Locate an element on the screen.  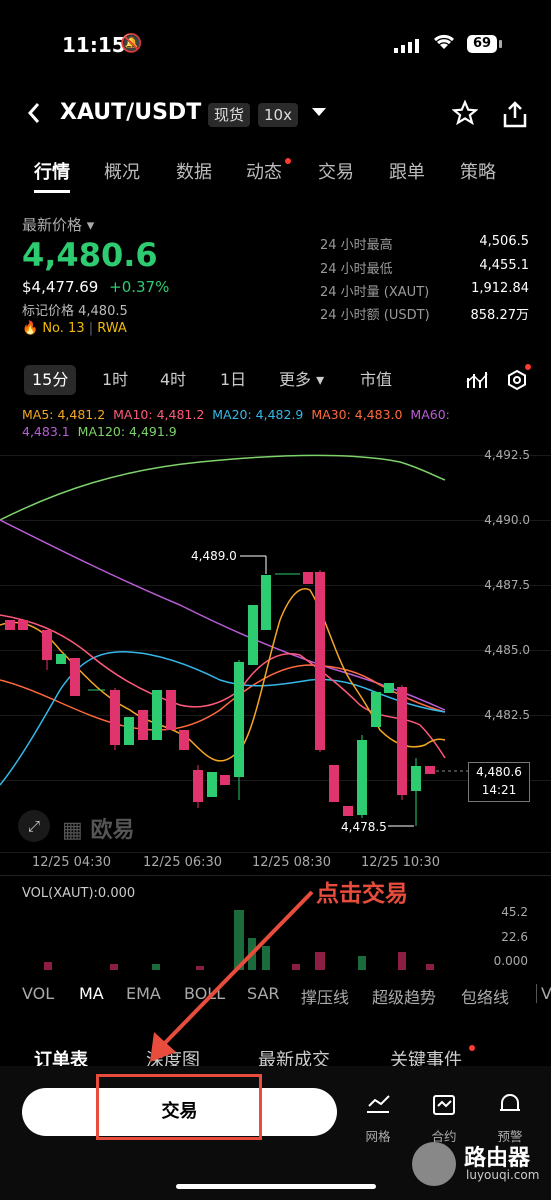
events-red-dot is located at coordinates (472, 1048).